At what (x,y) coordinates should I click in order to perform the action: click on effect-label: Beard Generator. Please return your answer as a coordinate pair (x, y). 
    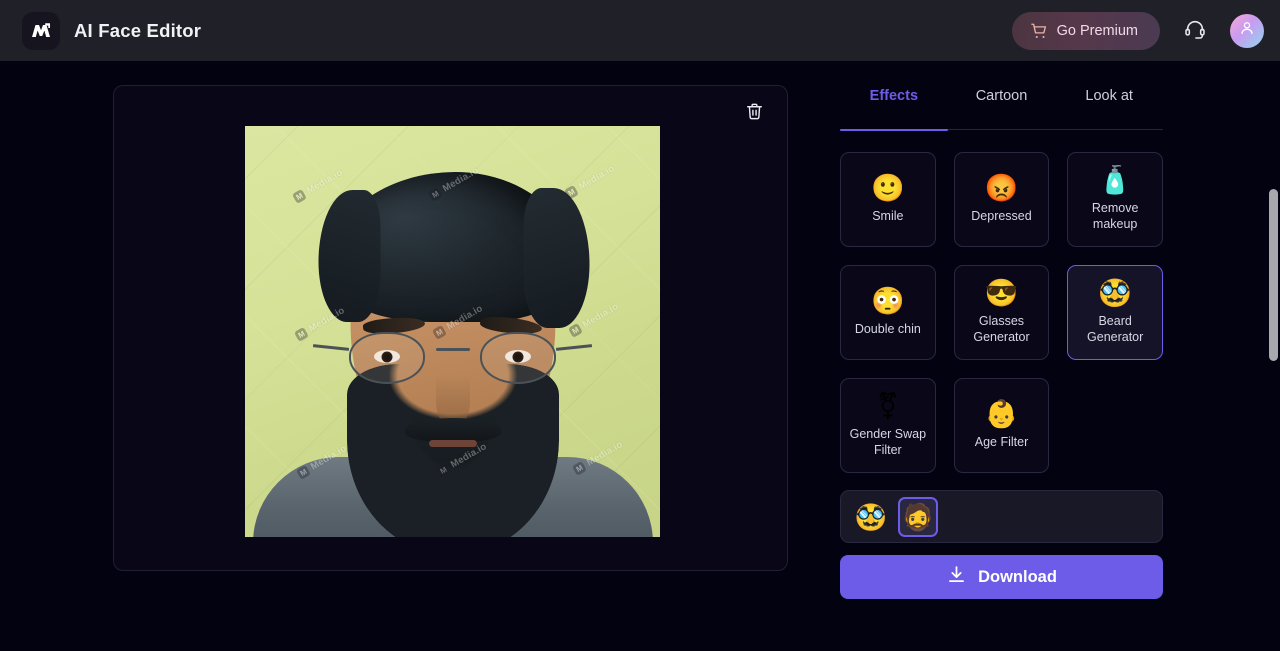
    Looking at the image, I should click on (1115, 329).